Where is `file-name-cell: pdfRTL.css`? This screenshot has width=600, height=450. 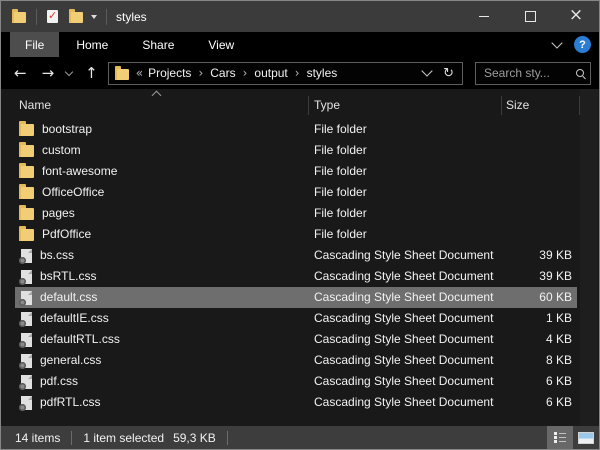 file-name-cell: pdfRTL.css is located at coordinates (59, 402).